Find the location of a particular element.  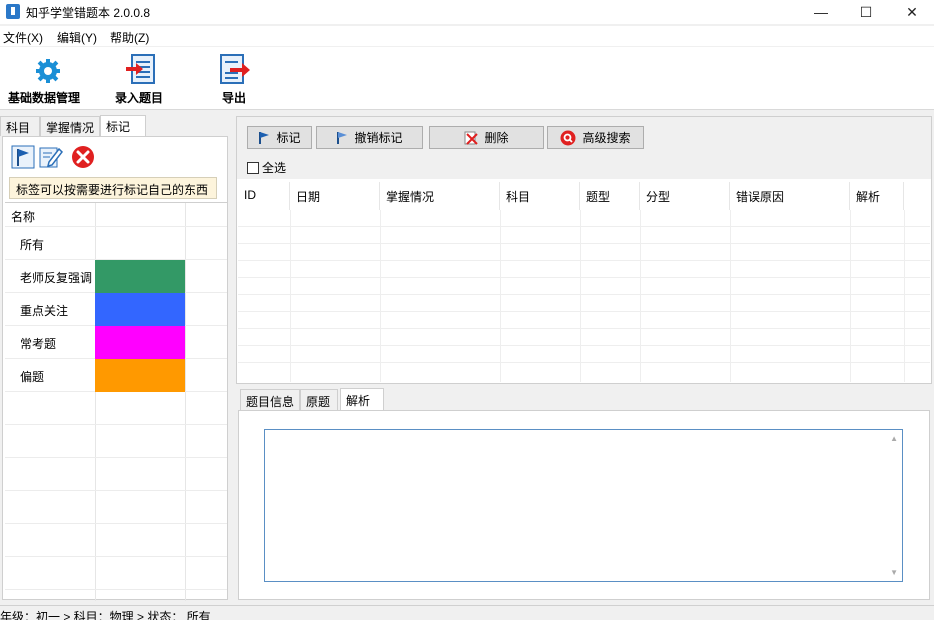

search-icon is located at coordinates (568, 137).